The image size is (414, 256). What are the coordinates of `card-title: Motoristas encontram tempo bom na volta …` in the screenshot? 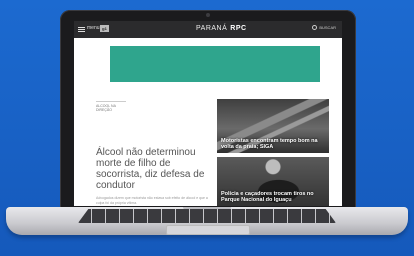 It's located at (271, 144).